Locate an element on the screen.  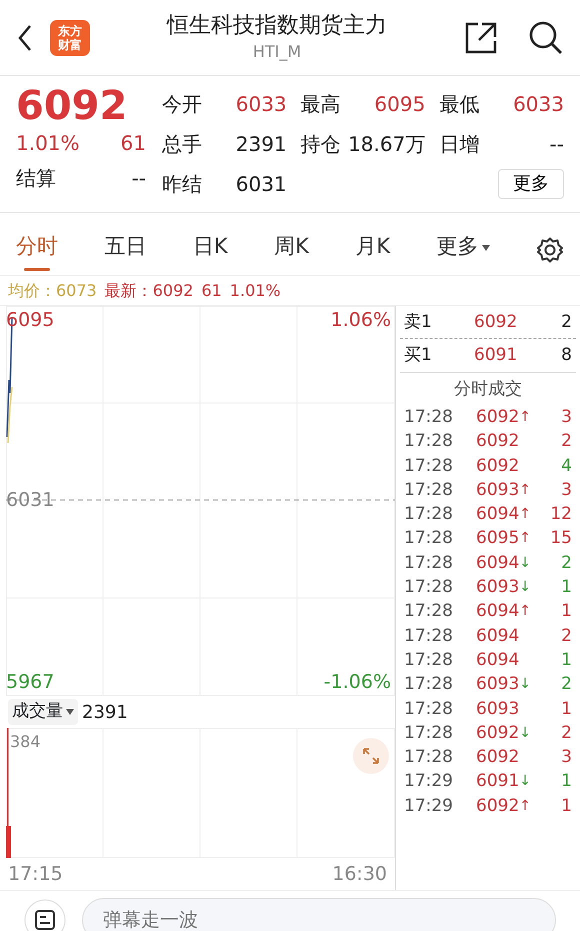
book-label: 卖1 is located at coordinates (418, 322).